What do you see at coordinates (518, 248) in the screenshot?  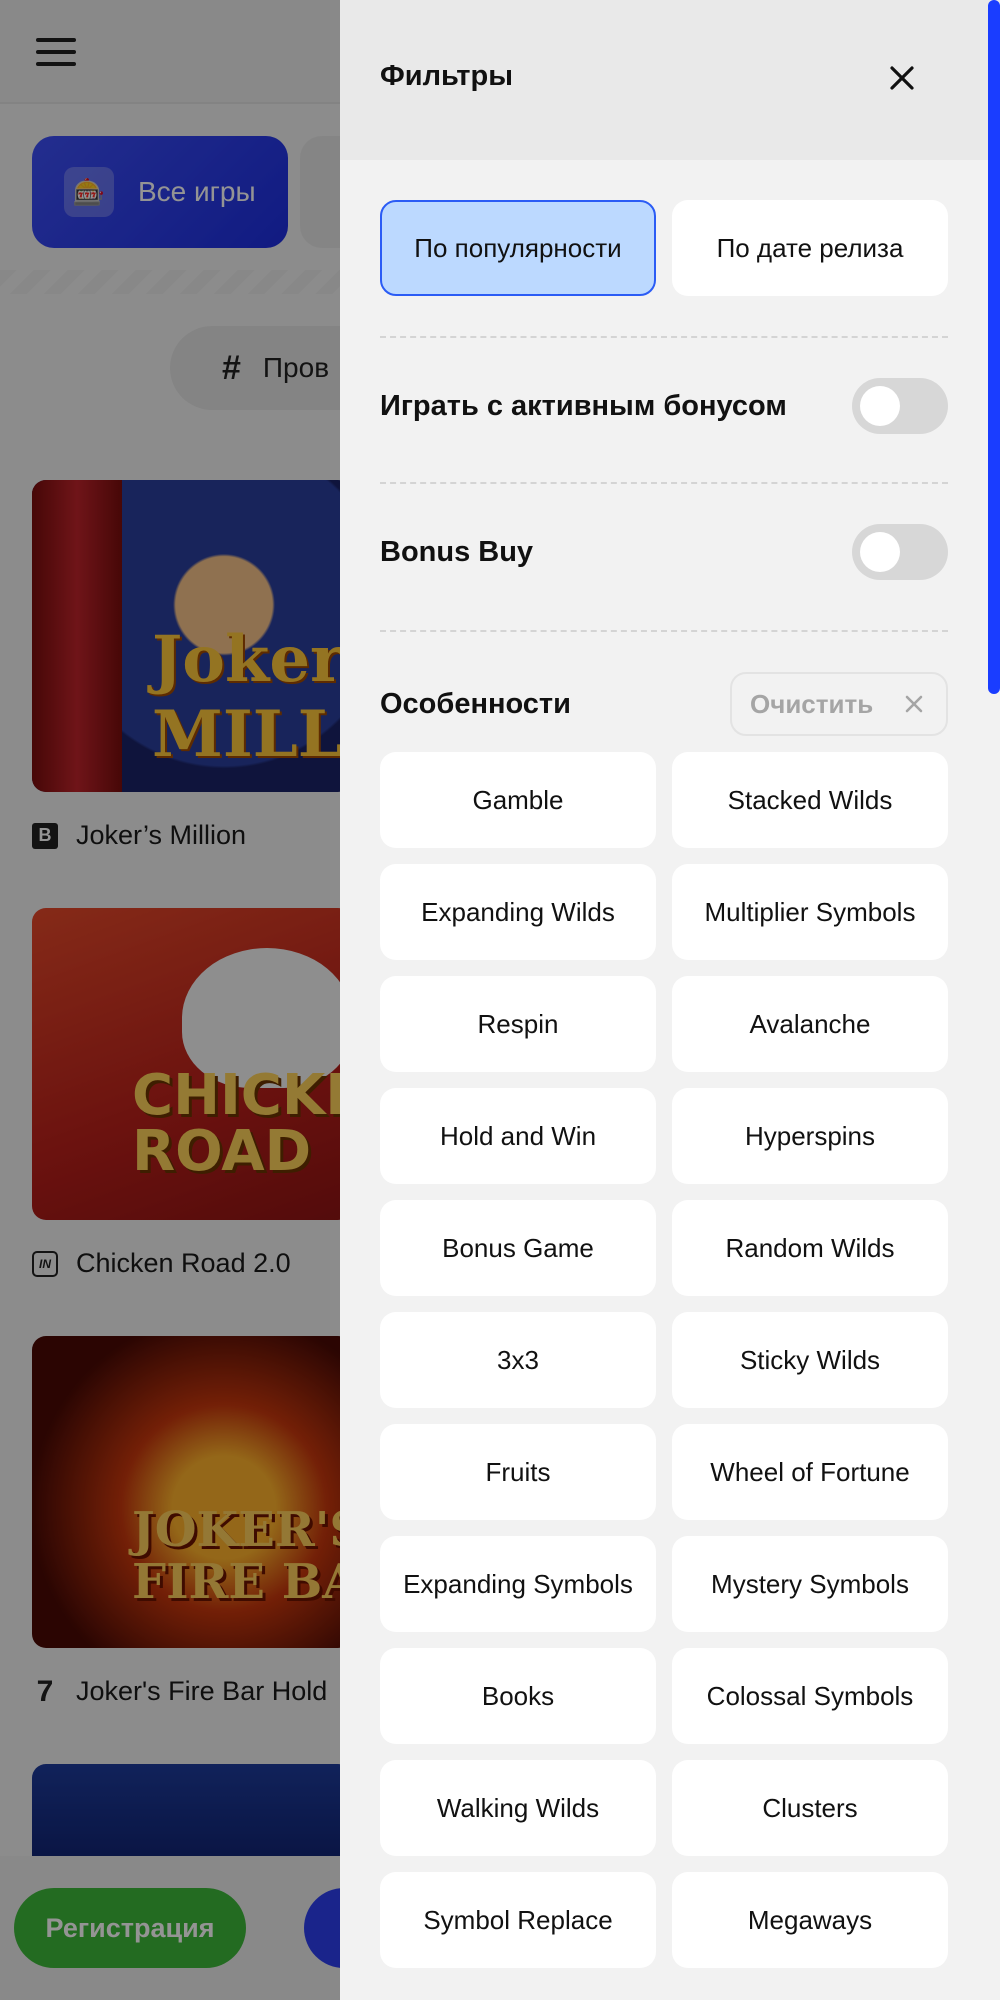 I see `sort-popularity-button: По популярности` at bounding box center [518, 248].